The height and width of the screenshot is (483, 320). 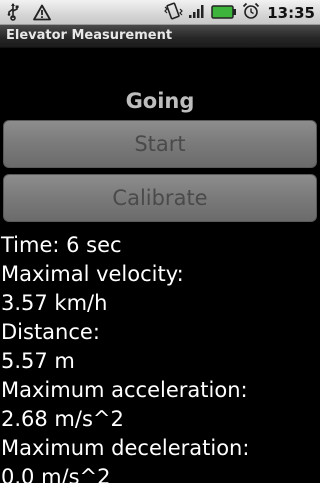 What do you see at coordinates (92, 274) in the screenshot?
I see `max-velocity-label: Maximal velocity:` at bounding box center [92, 274].